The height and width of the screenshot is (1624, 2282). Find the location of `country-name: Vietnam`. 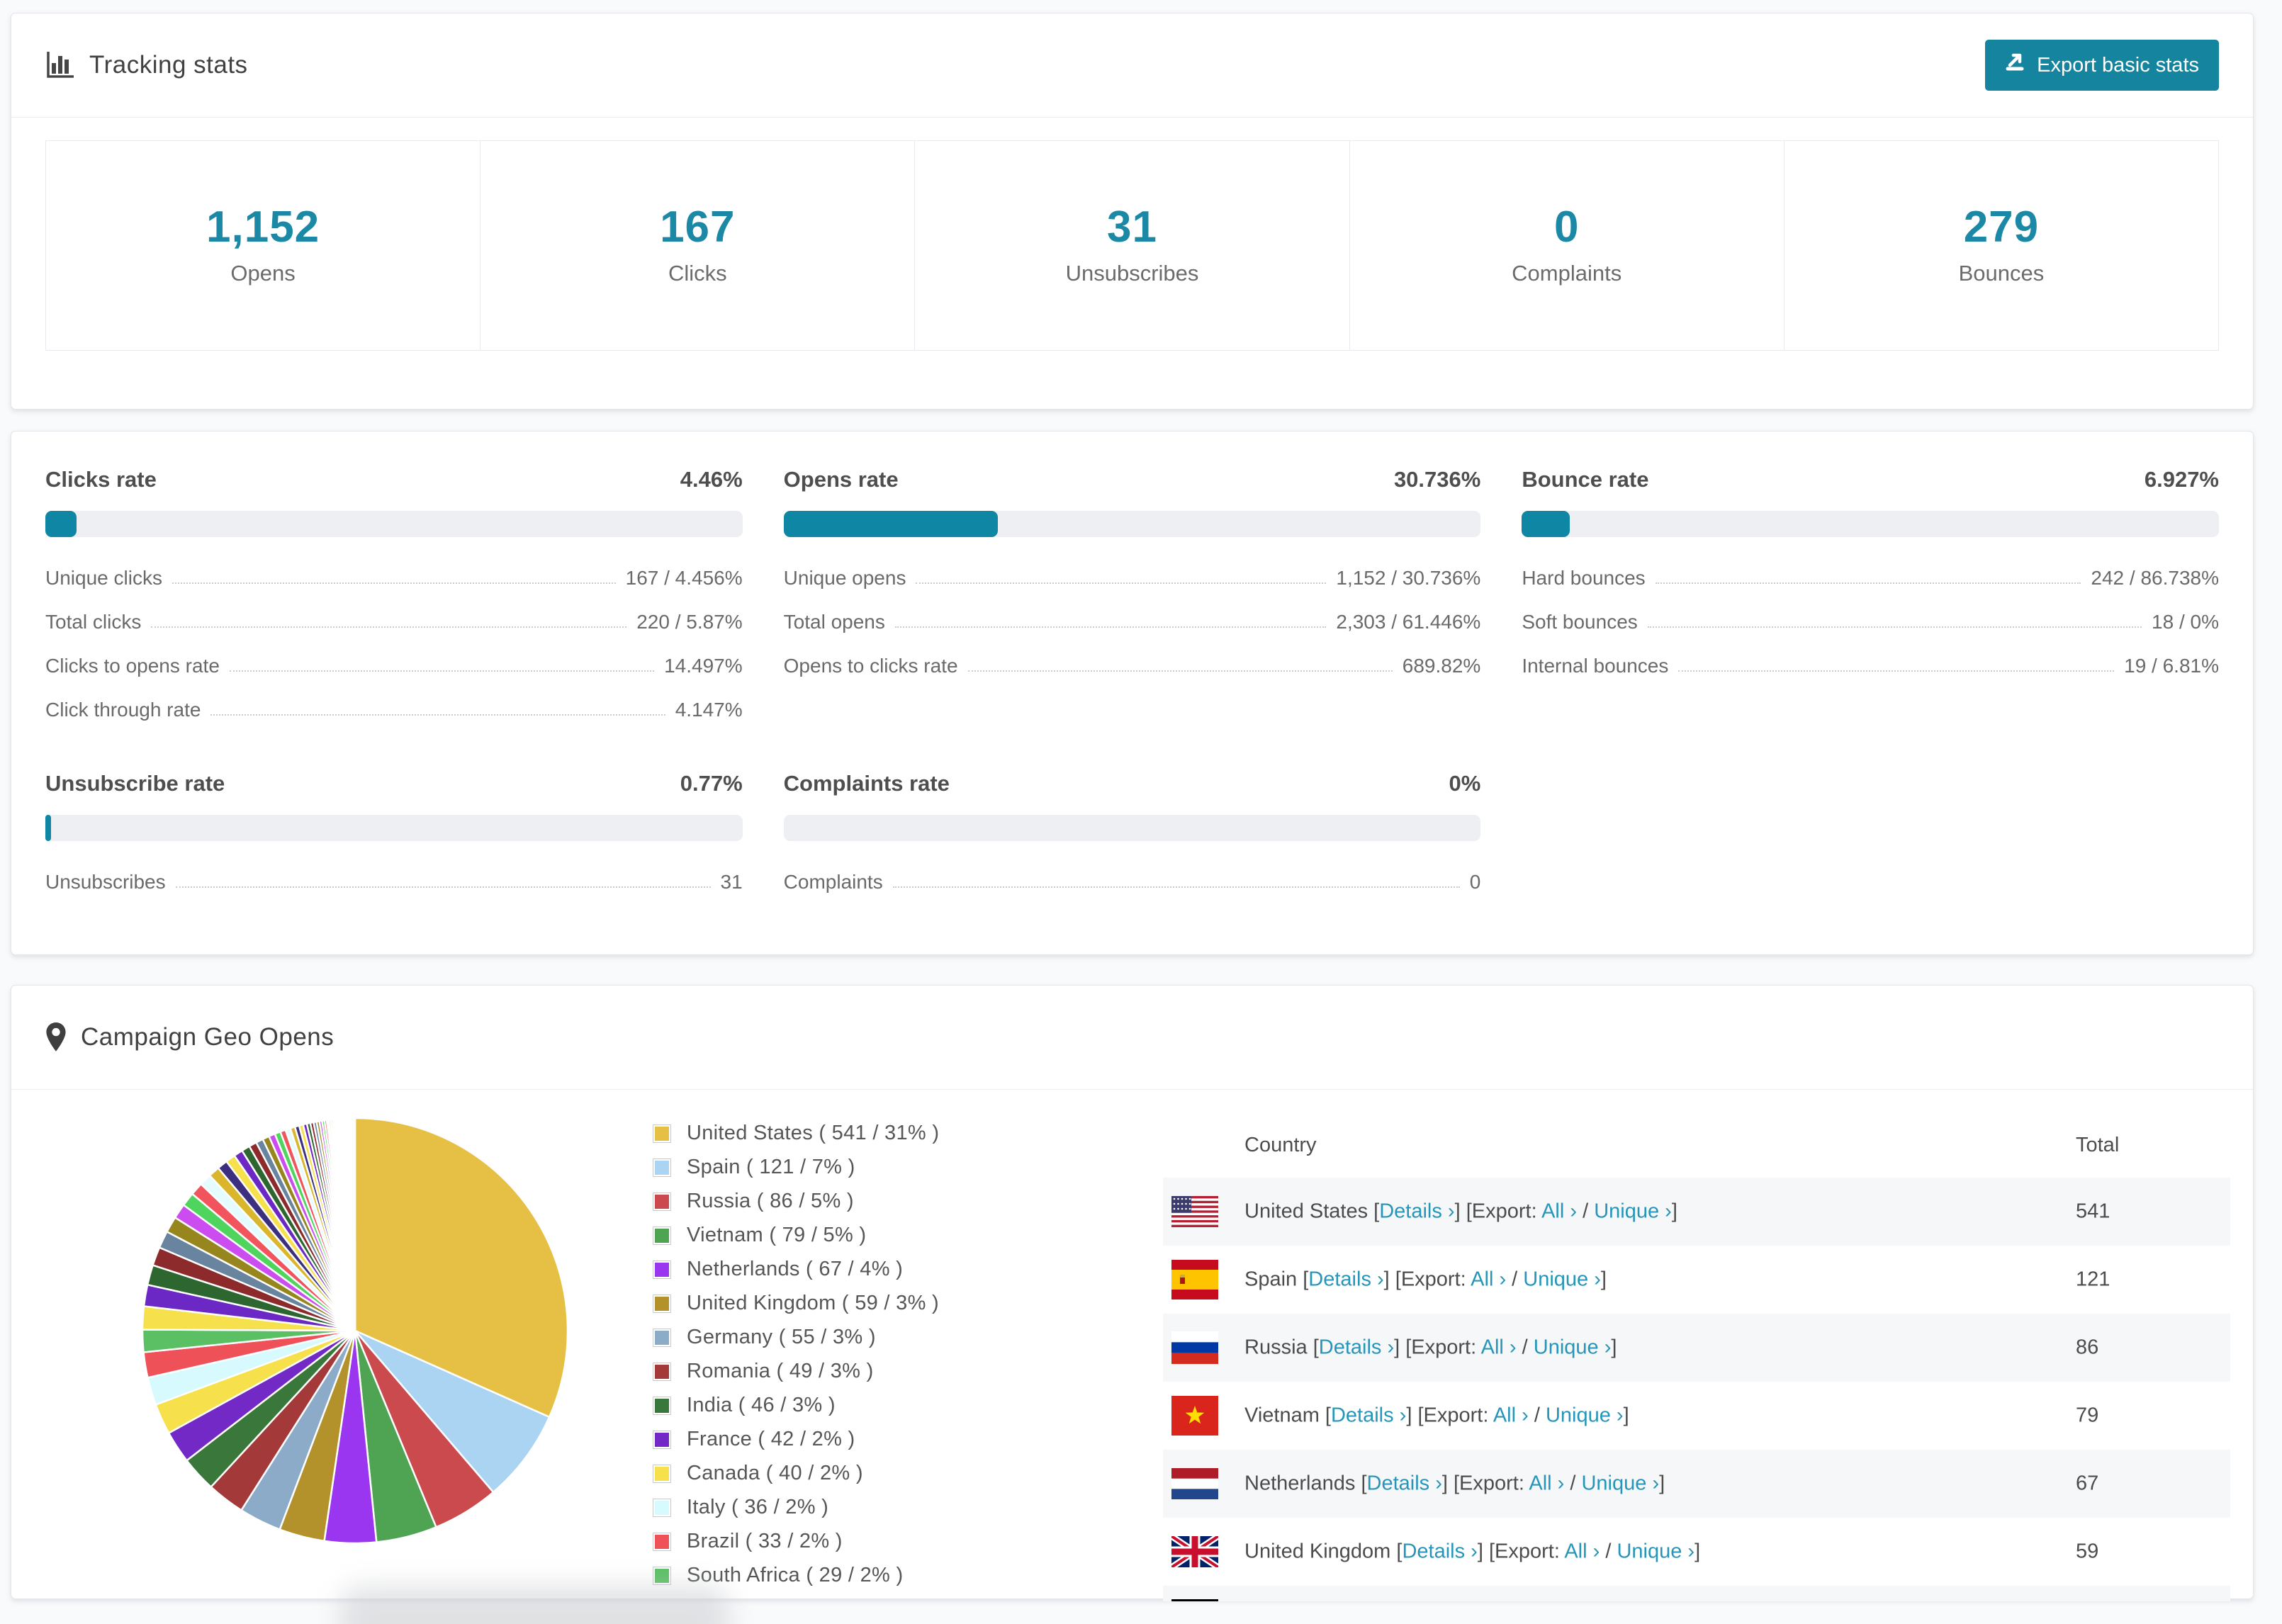

country-name: Vietnam is located at coordinates (1285, 1415).